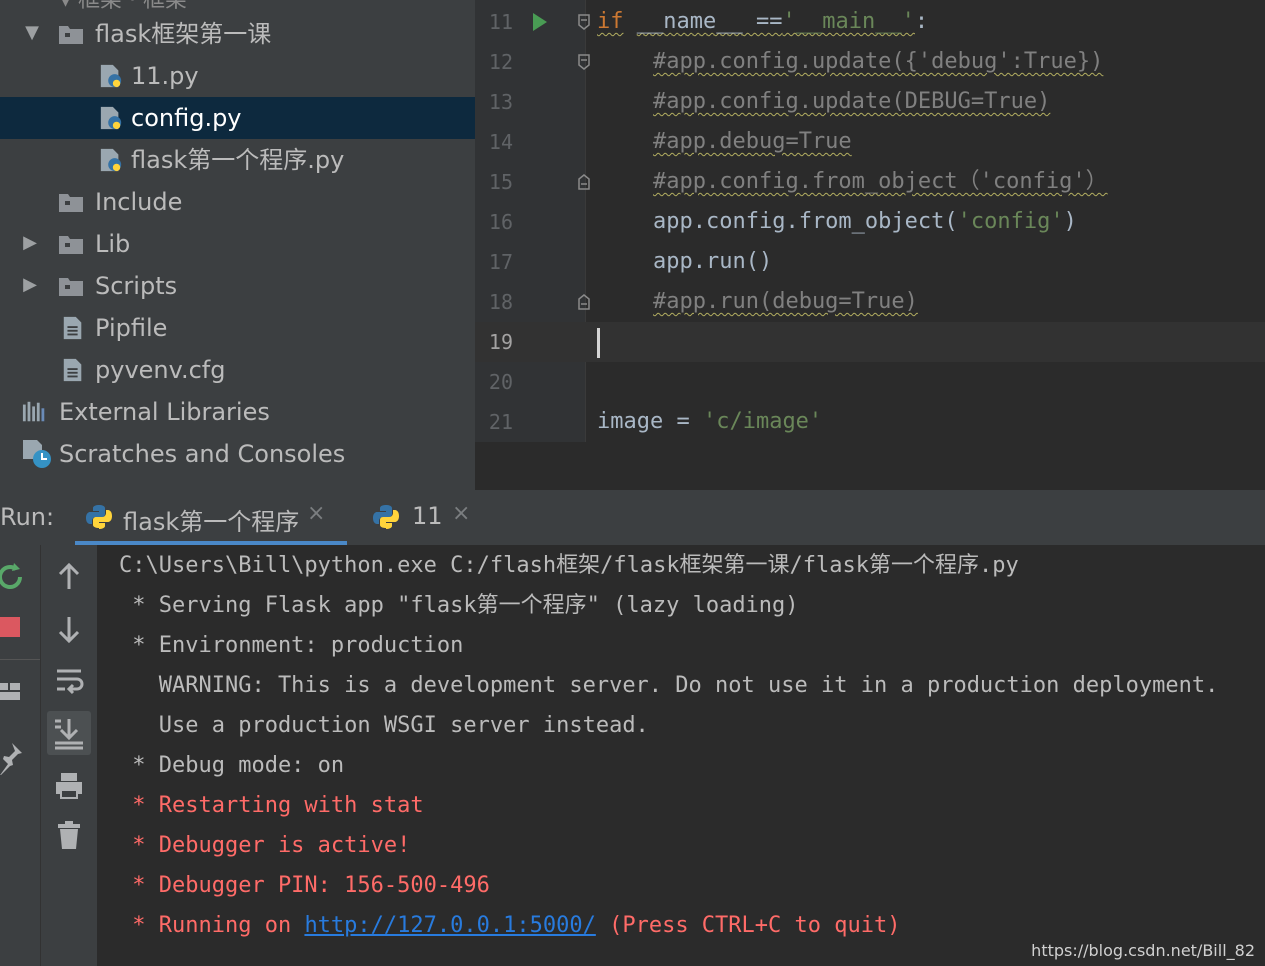 This screenshot has height=966, width=1265. I want to click on code-text: #app.run(debug=True), so click(785, 302).